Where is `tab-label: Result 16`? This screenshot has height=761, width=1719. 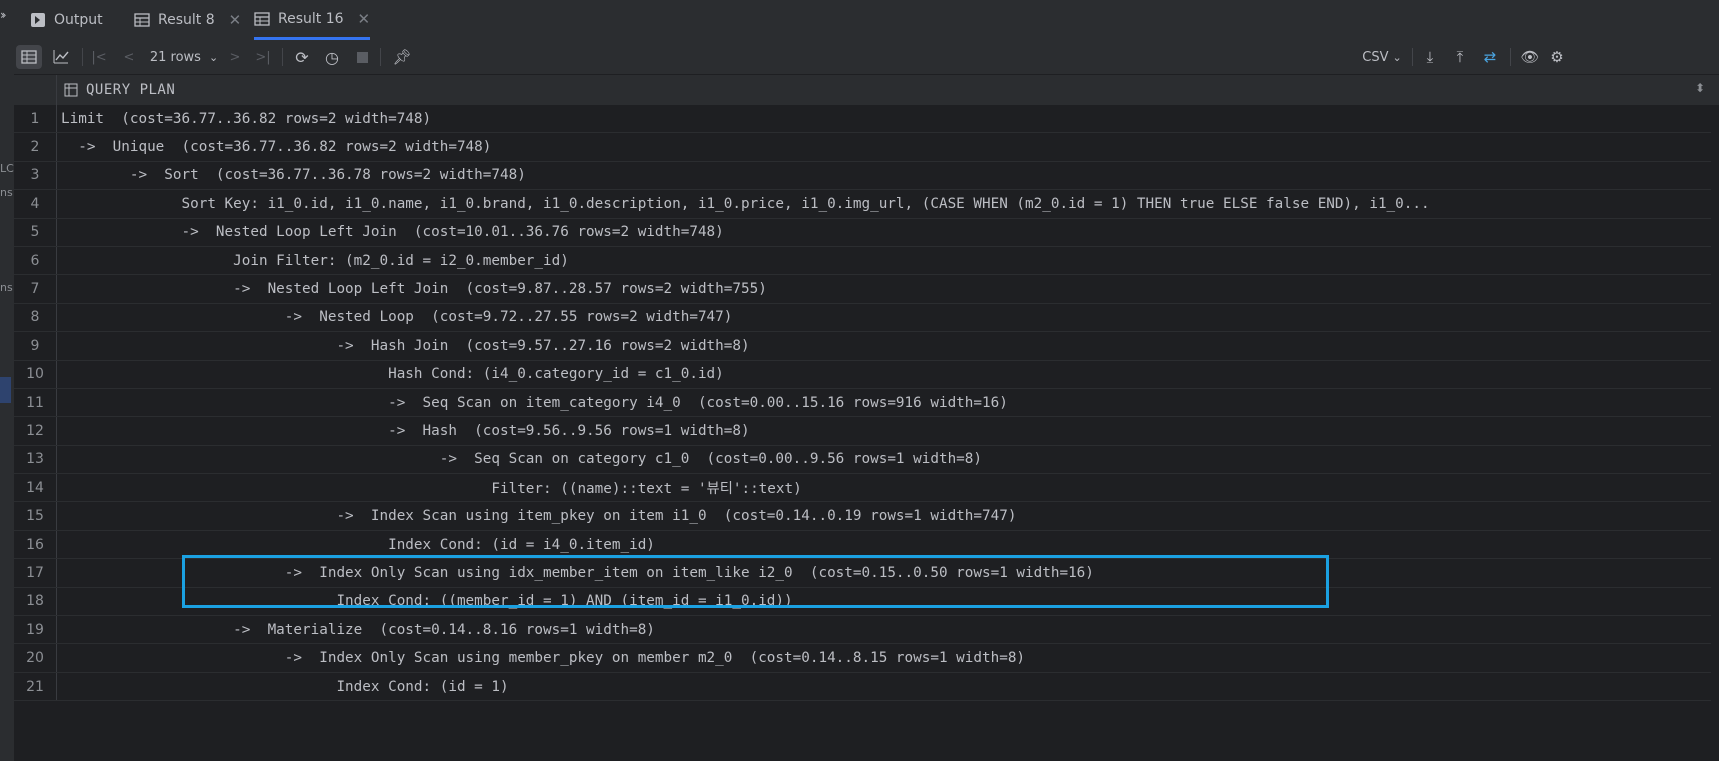
tab-label: Result 16 is located at coordinates (311, 18).